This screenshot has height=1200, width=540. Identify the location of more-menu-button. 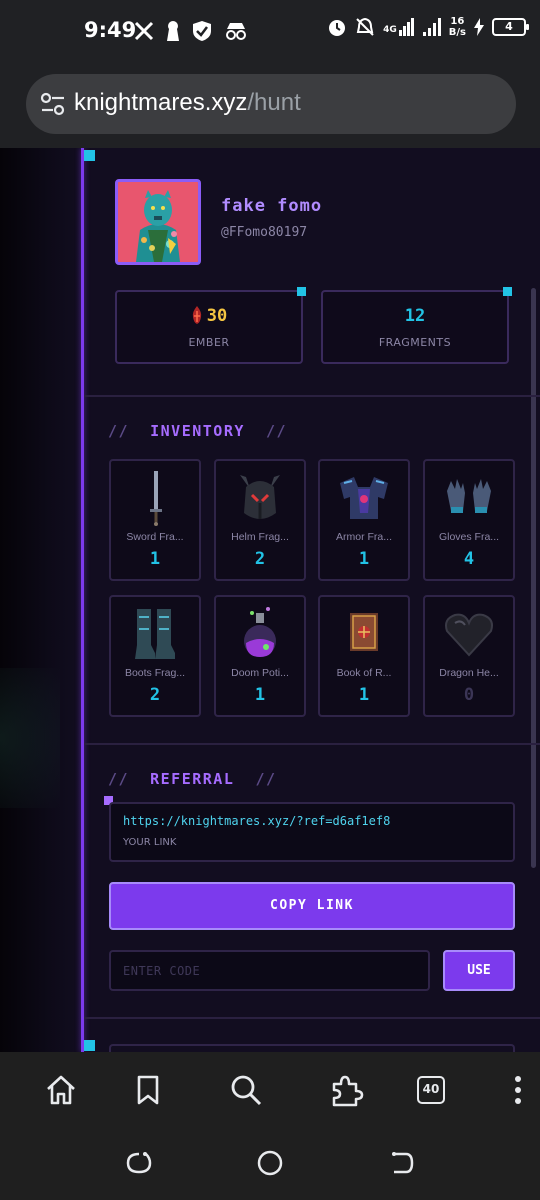
(518, 1090).